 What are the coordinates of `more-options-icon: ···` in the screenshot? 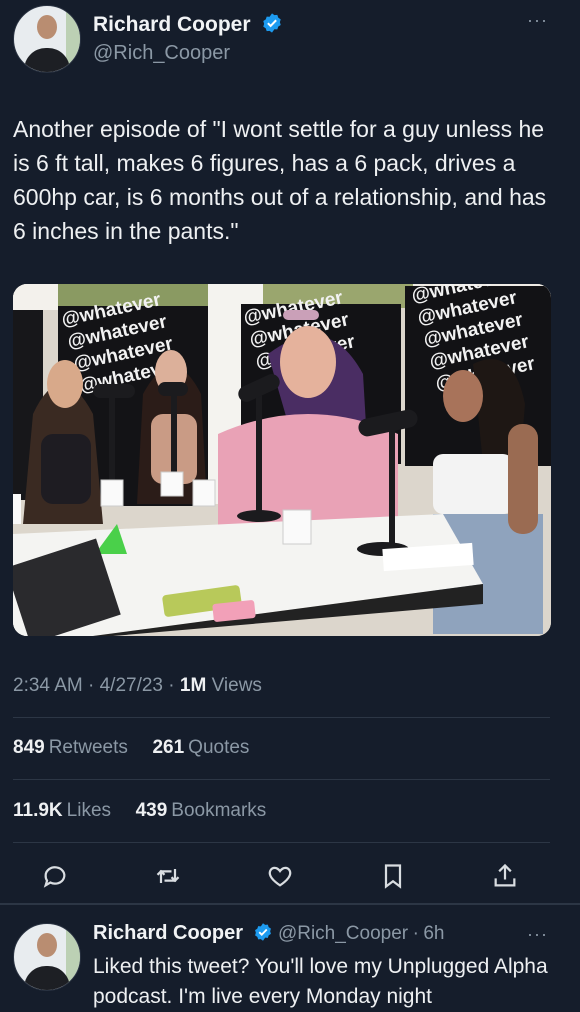 It's located at (537, 20).